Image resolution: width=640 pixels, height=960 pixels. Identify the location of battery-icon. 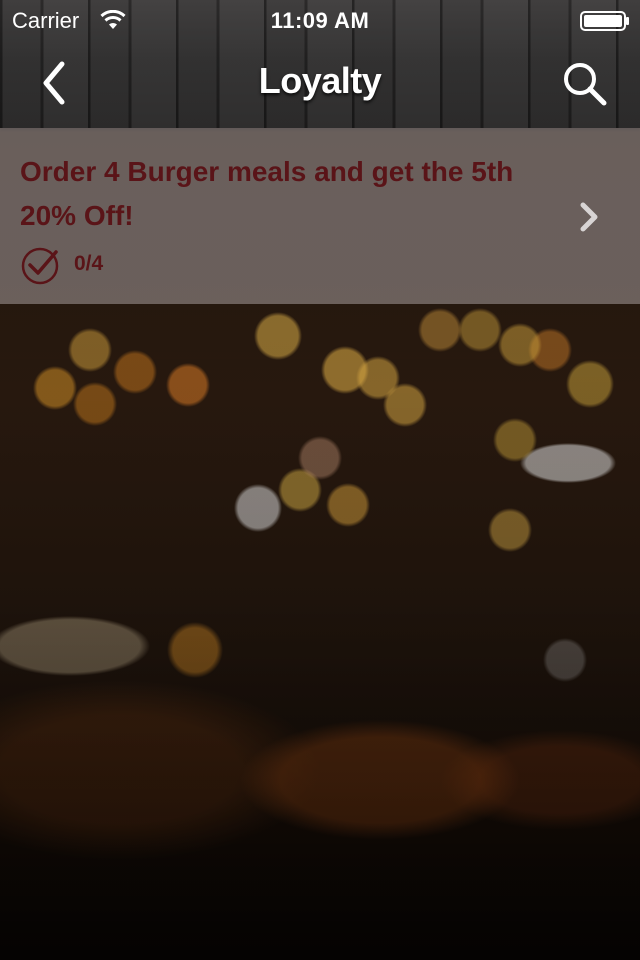
(605, 21).